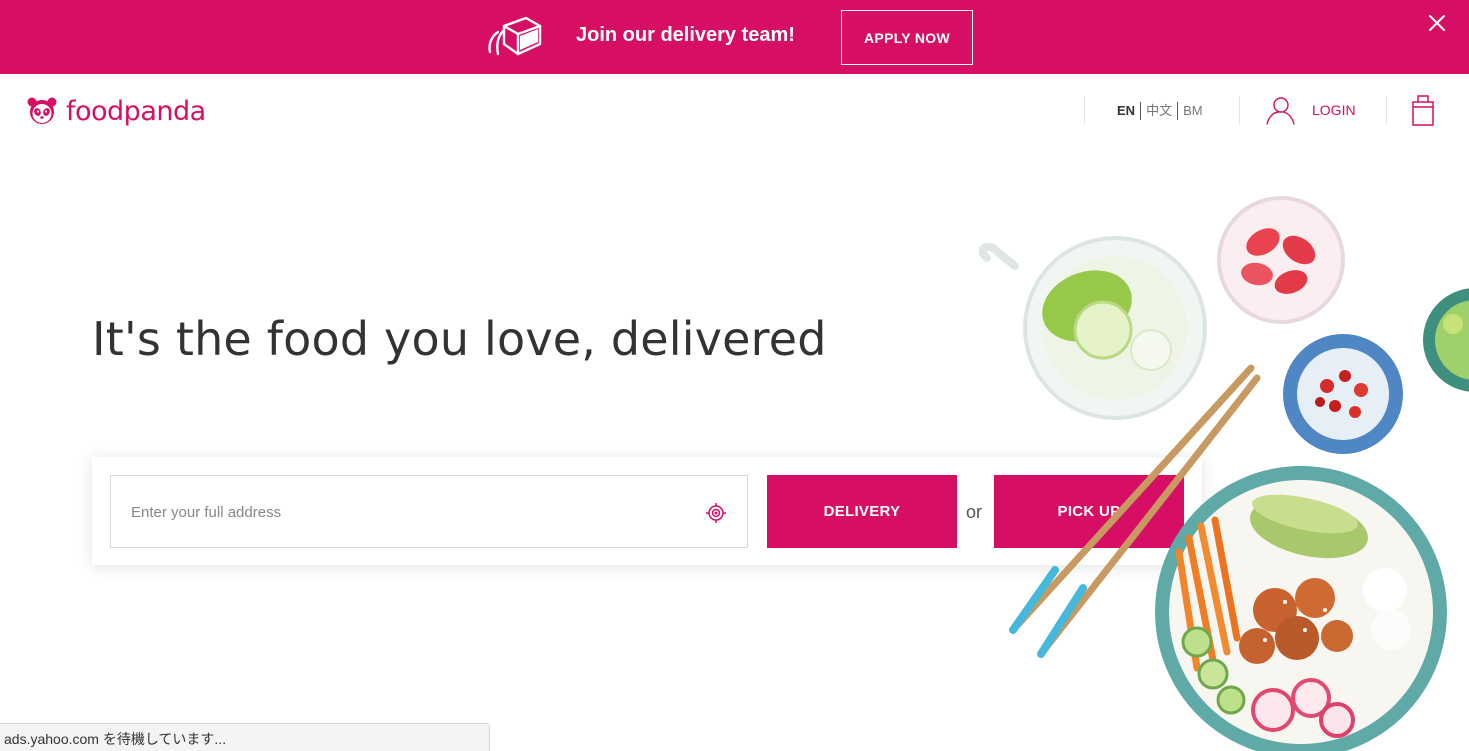 This screenshot has width=1469, height=751. Describe the element at coordinates (1334, 110) in the screenshot. I see `login-label: LOGIN` at that location.